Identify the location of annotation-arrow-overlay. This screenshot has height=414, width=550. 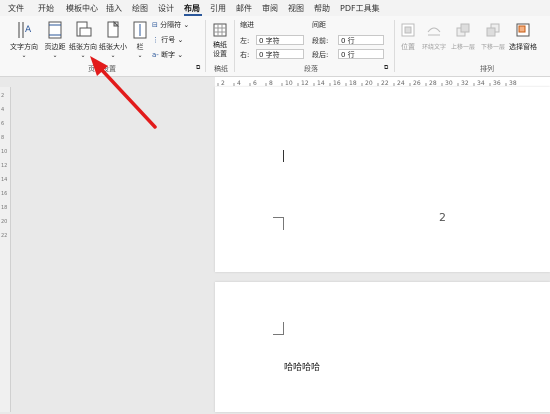
(123, 92).